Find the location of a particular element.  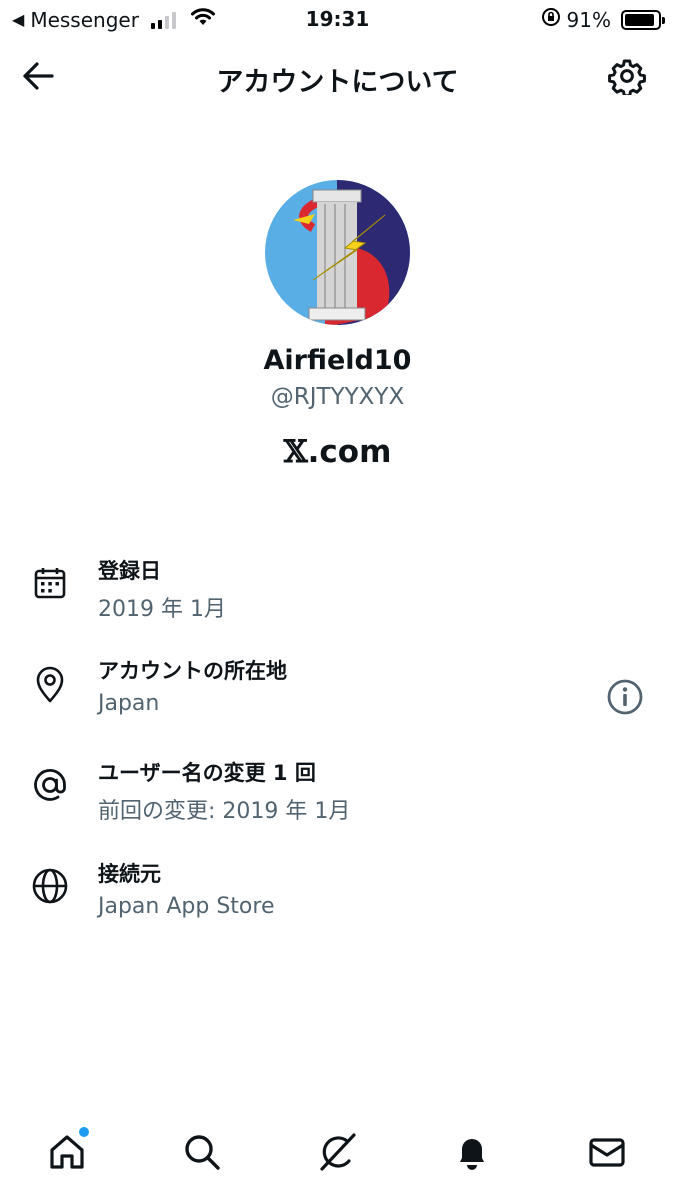

username-changes-label: ユーザー名の変更 1 回 is located at coordinates (207, 773).